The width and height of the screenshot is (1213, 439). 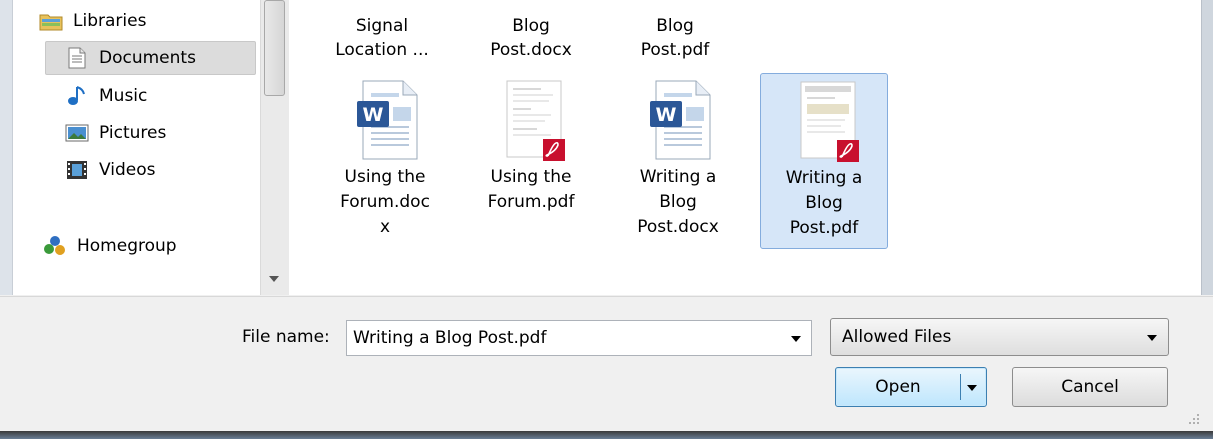 What do you see at coordinates (972, 388) in the screenshot?
I see `open-dropdown-arrow-icon` at bounding box center [972, 388].